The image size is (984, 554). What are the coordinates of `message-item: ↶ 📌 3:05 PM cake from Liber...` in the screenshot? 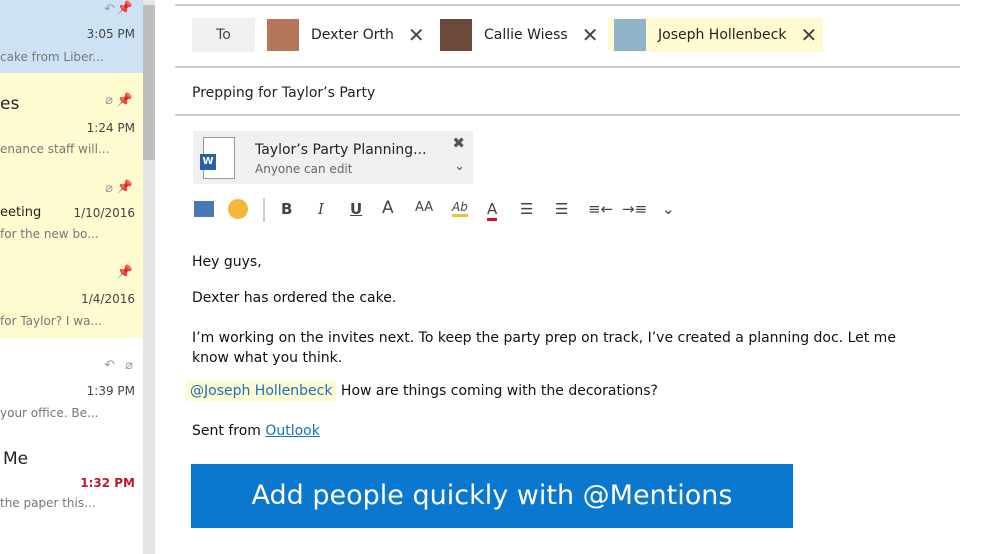 It's located at (71, 36).